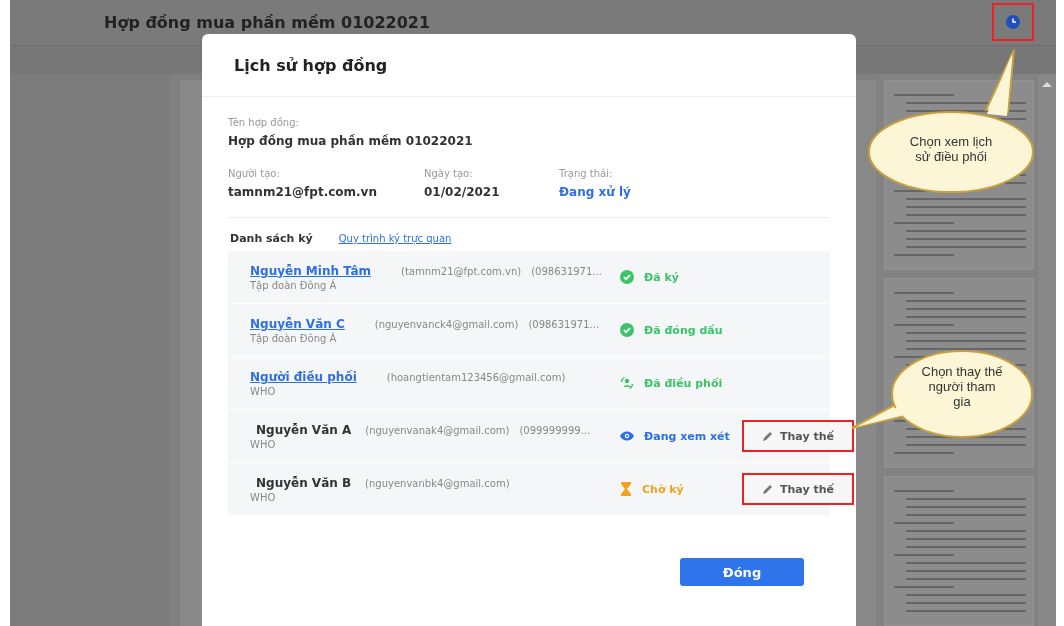 The width and height of the screenshot is (1064, 626). What do you see at coordinates (254, 173) in the screenshot?
I see `field-label: Người tạo:` at bounding box center [254, 173].